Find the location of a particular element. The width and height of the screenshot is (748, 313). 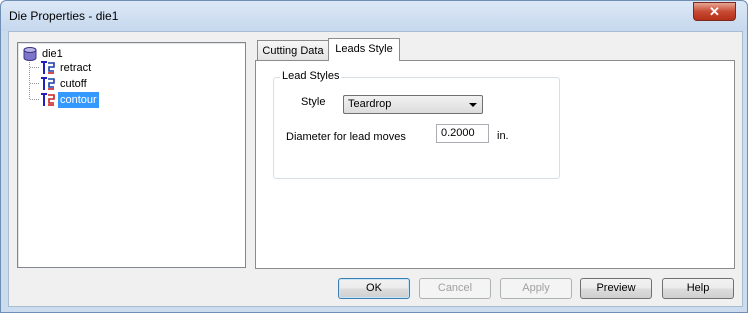

tab-cutting-data: Cutting Data is located at coordinates (293, 50).